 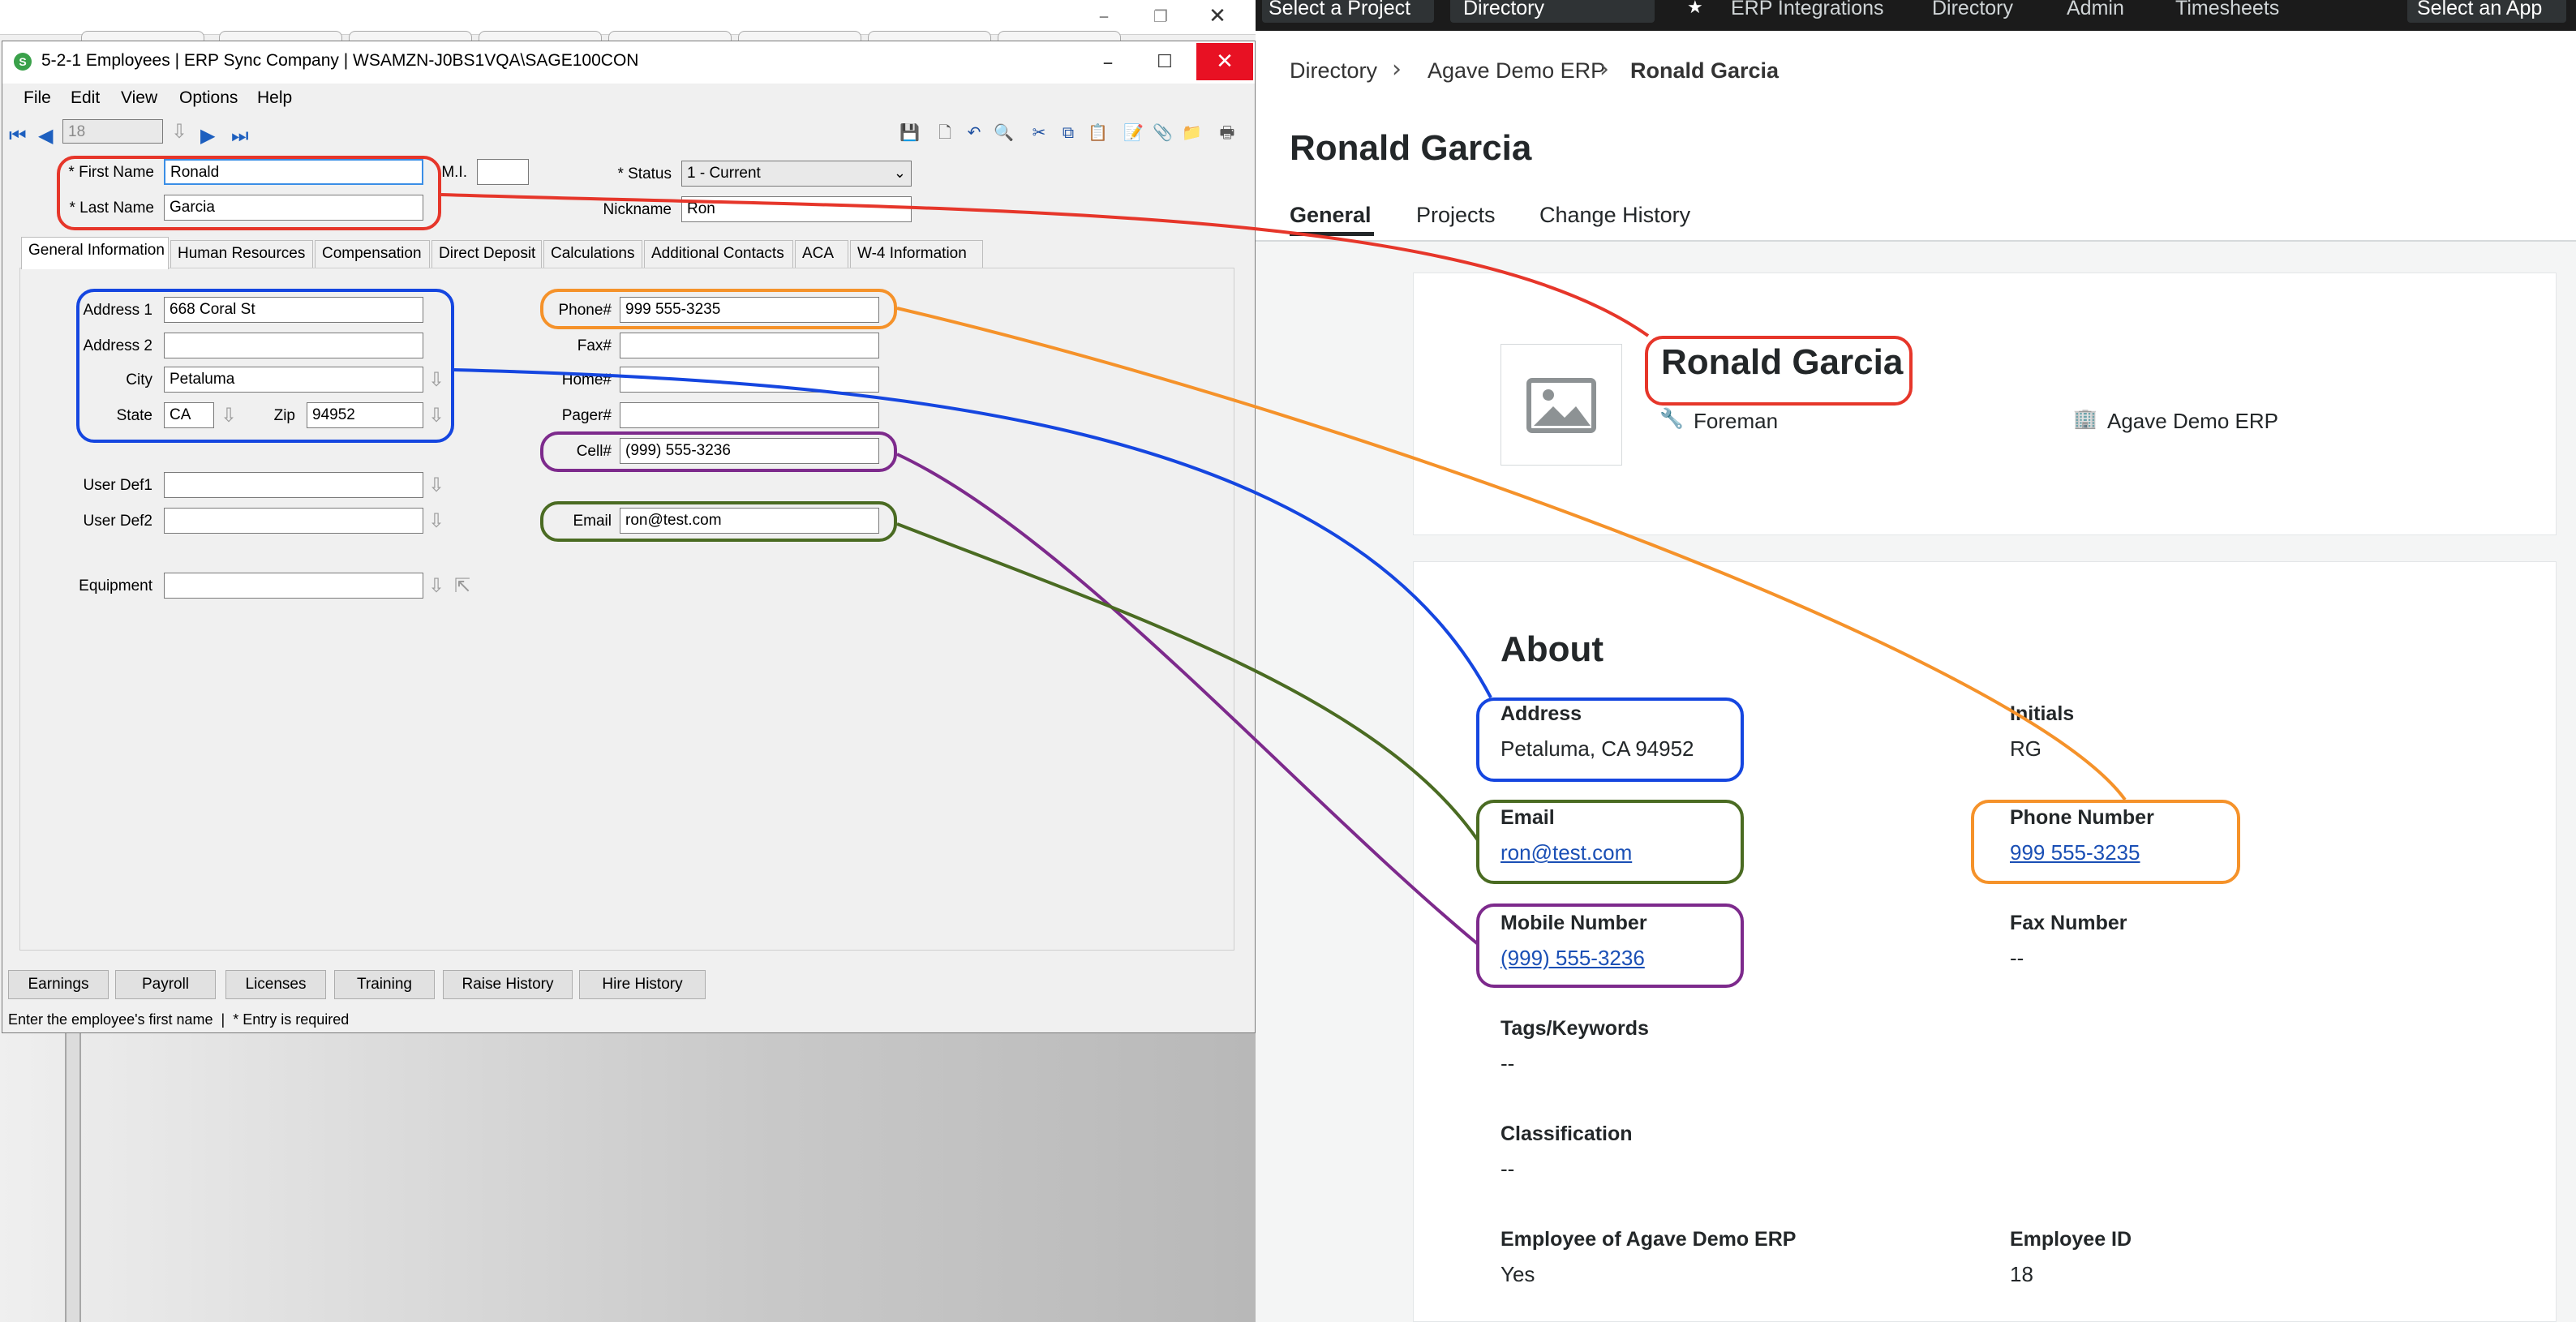 What do you see at coordinates (293, 310) in the screenshot?
I see `address1-input: 668 Coral St` at bounding box center [293, 310].